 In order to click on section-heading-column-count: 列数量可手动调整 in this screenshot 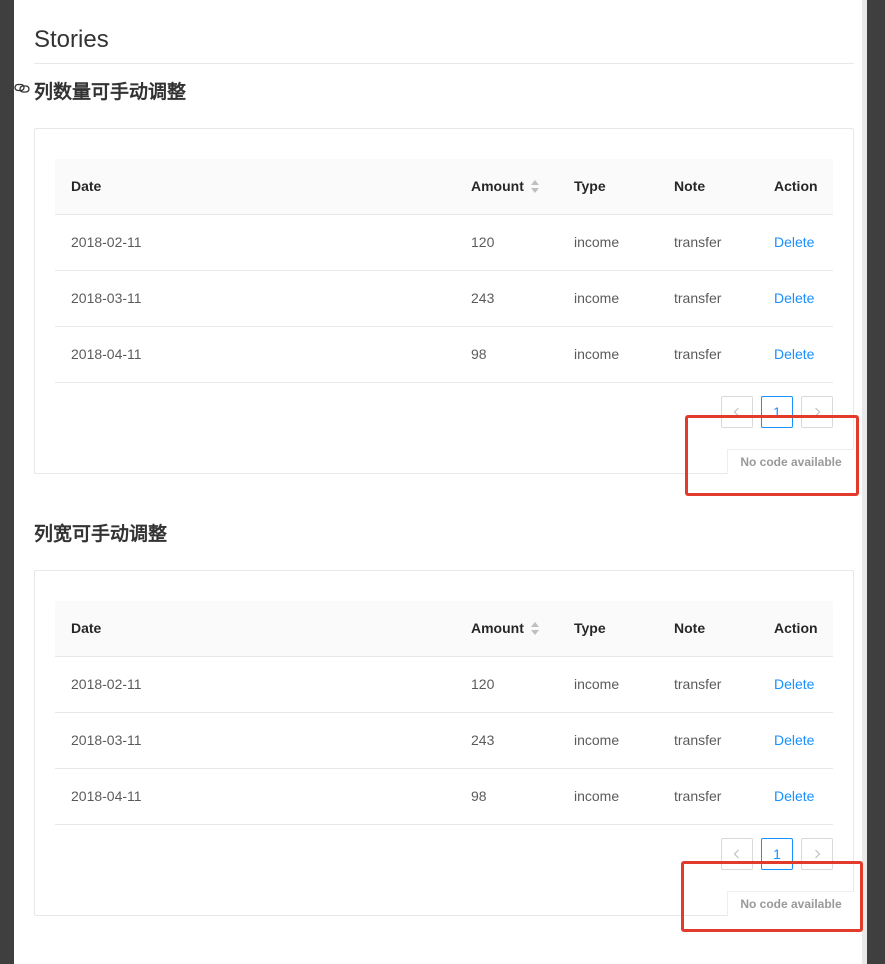, I will do `click(110, 92)`.